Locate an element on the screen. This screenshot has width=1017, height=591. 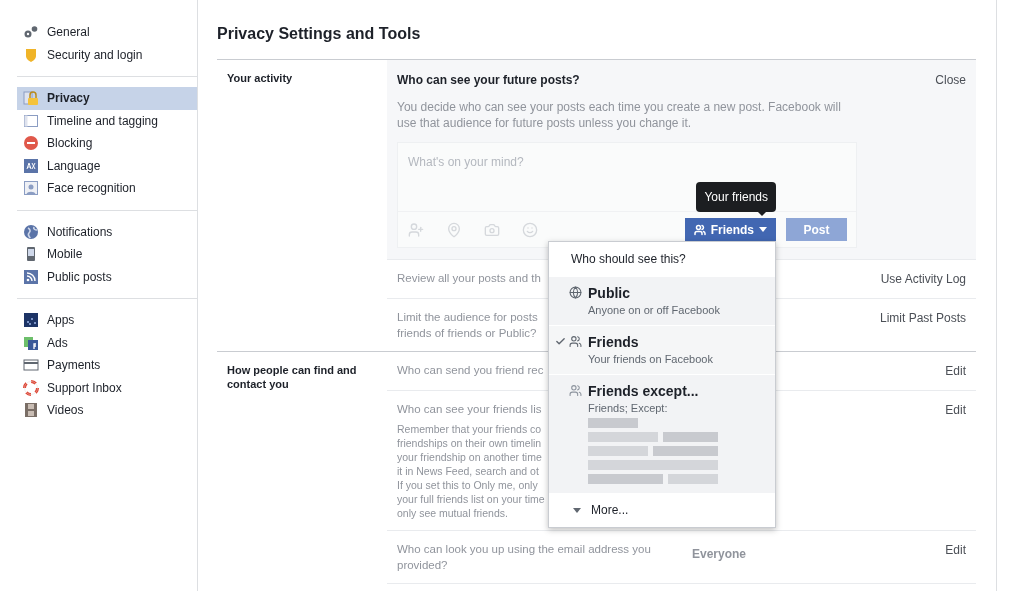
sidebar-item: Language is located at coordinates (107, 165).